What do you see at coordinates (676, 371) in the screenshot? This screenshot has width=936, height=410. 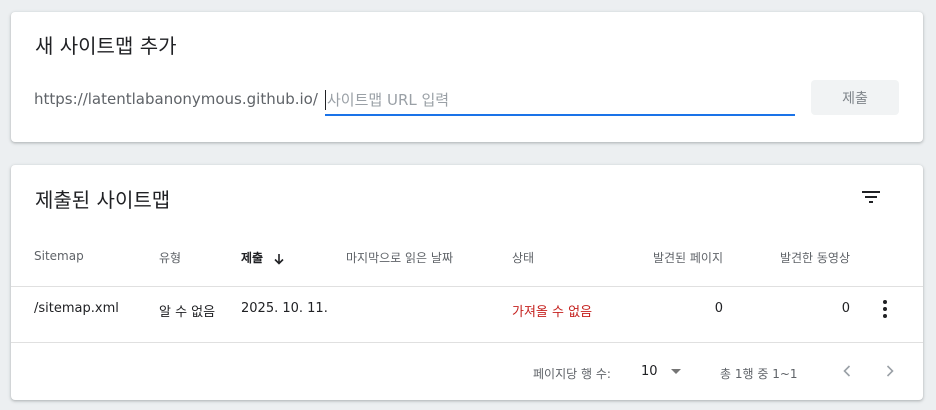 I see `dropdown-arrow-icon` at bounding box center [676, 371].